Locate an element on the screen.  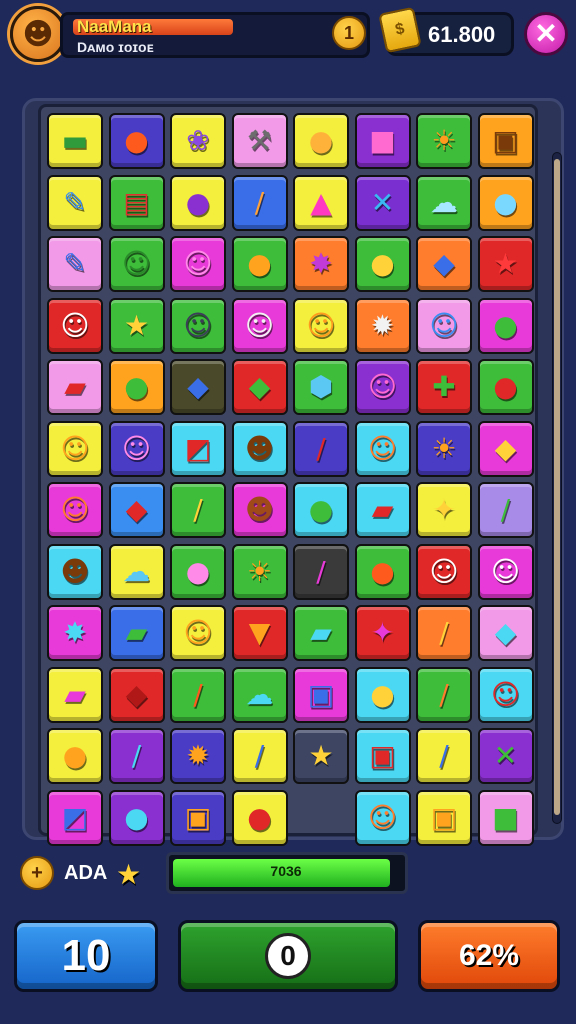
board-scrollbar is located at coordinates (557, 488).